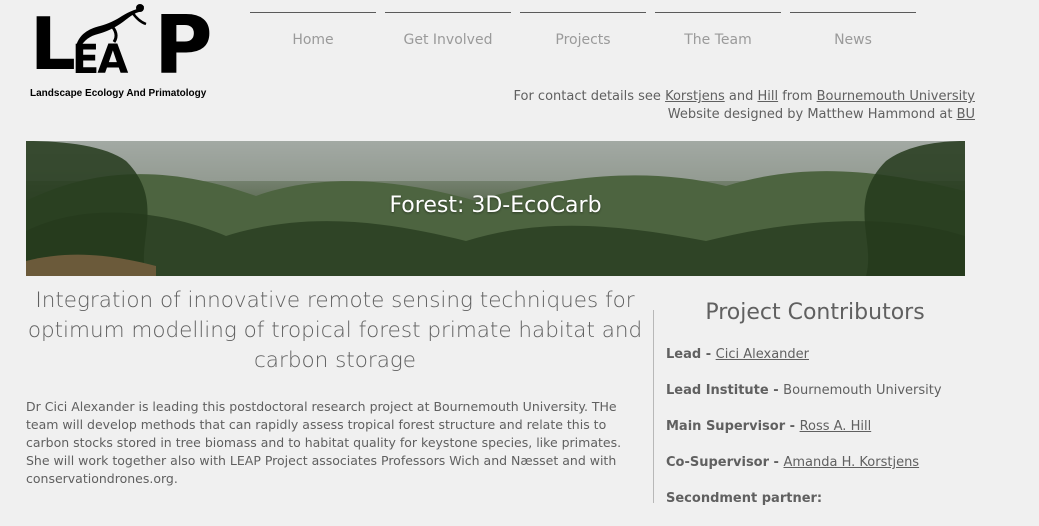  What do you see at coordinates (725, 390) in the screenshot?
I see `contributor-role: Lead Institute -` at bounding box center [725, 390].